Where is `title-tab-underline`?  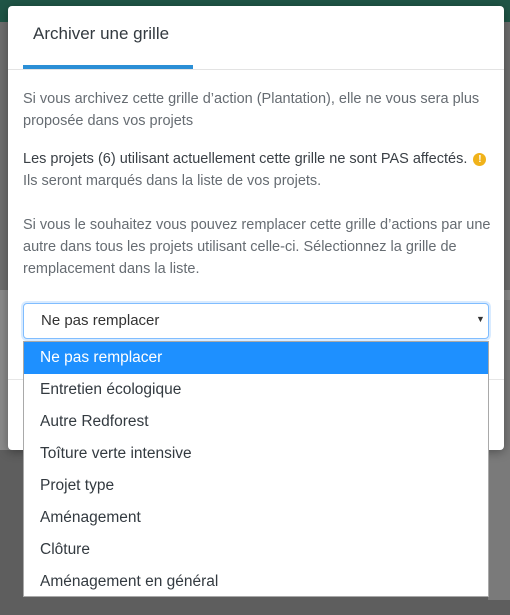
title-tab-underline is located at coordinates (108, 67).